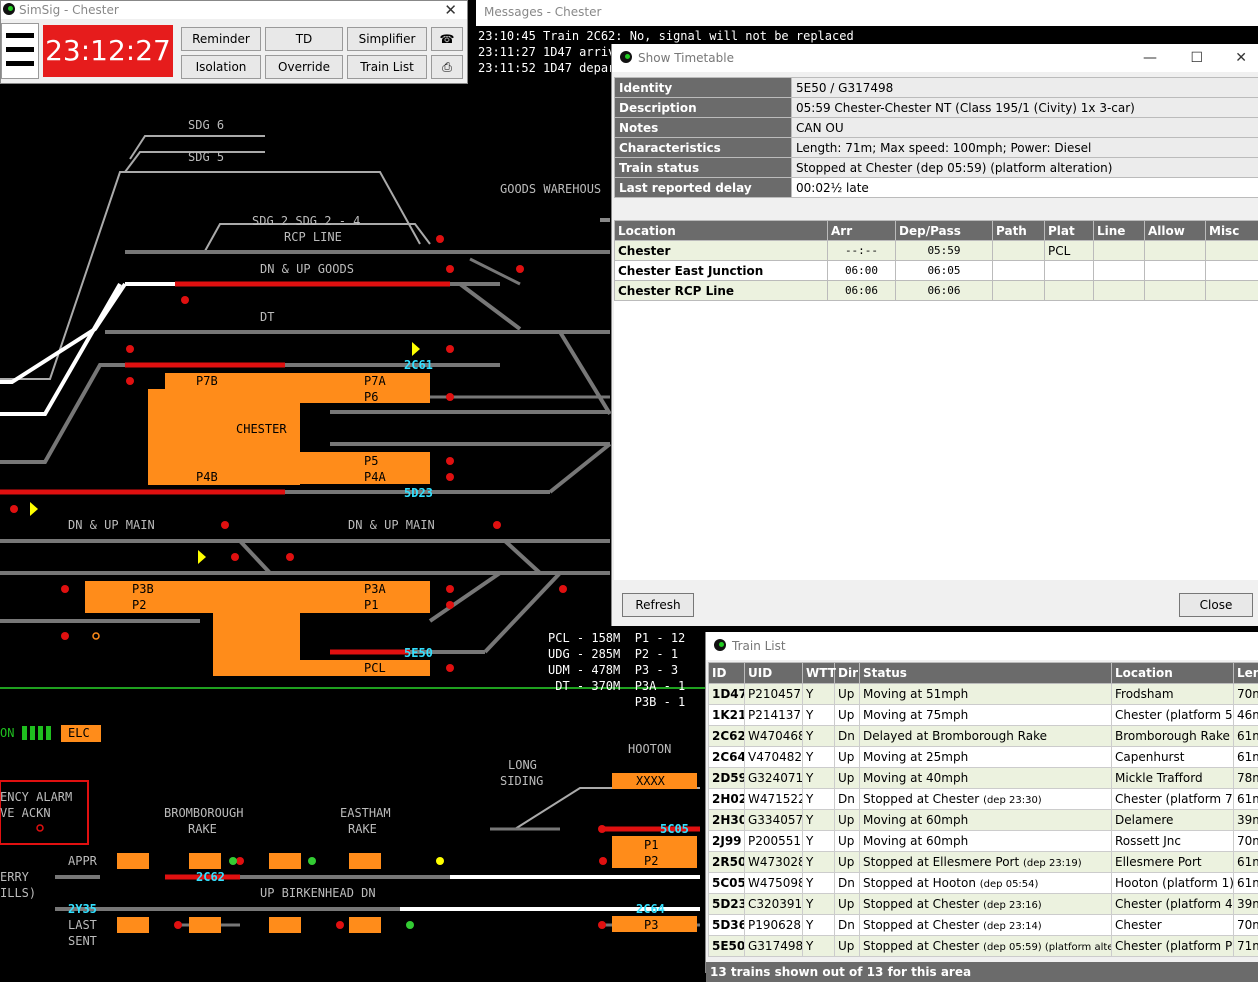  I want to click on berth-5c05: 5C05, so click(674, 829).